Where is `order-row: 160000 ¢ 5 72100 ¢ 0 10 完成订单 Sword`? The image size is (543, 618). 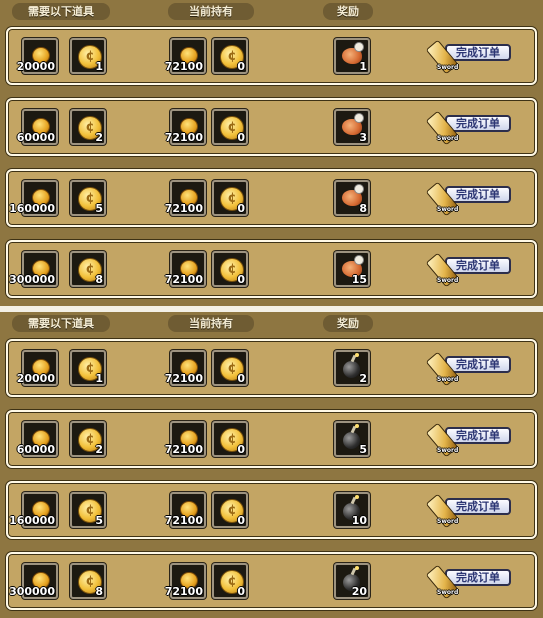
order-row: 160000 ¢ 5 72100 ¢ 0 10 完成订单 Sword is located at coordinates (271, 510).